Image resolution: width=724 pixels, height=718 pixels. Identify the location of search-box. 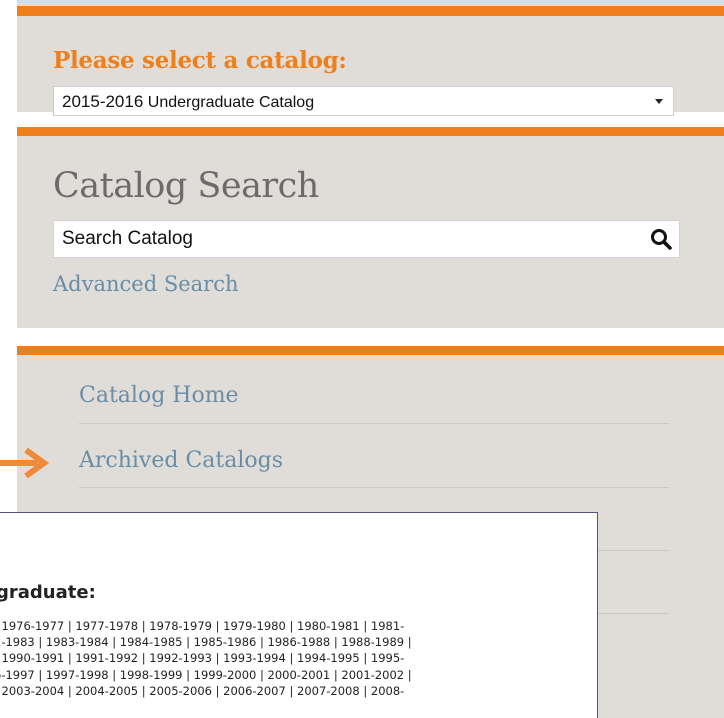
(366, 239).